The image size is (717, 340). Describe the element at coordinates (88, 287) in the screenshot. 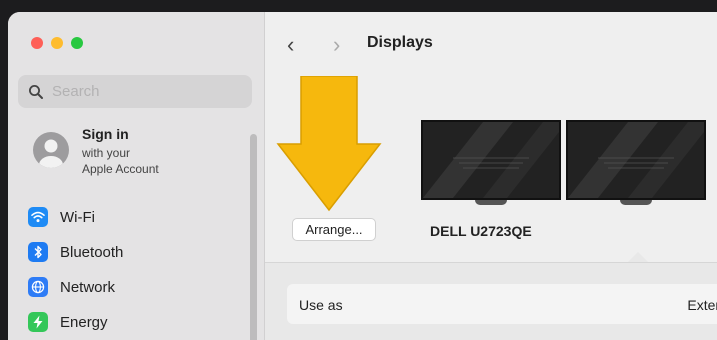

I see `sidebar-item-label: Network` at that location.